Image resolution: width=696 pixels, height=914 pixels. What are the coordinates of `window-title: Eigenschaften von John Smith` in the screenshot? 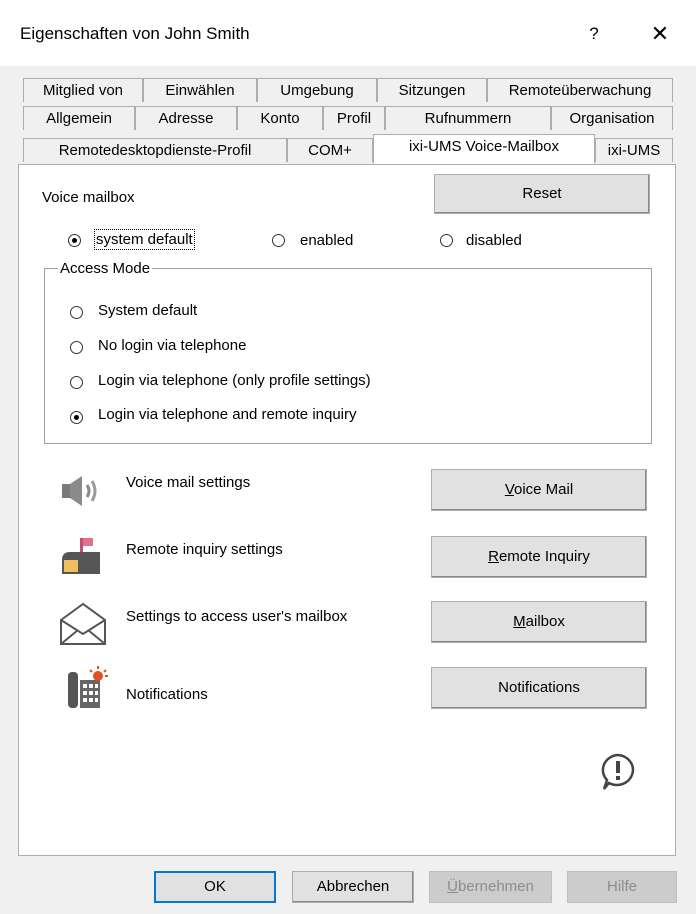 It's located at (135, 33).